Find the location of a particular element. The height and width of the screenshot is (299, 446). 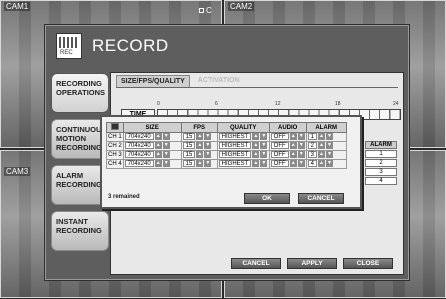

channel-label: CH 2 is located at coordinates (115, 146).